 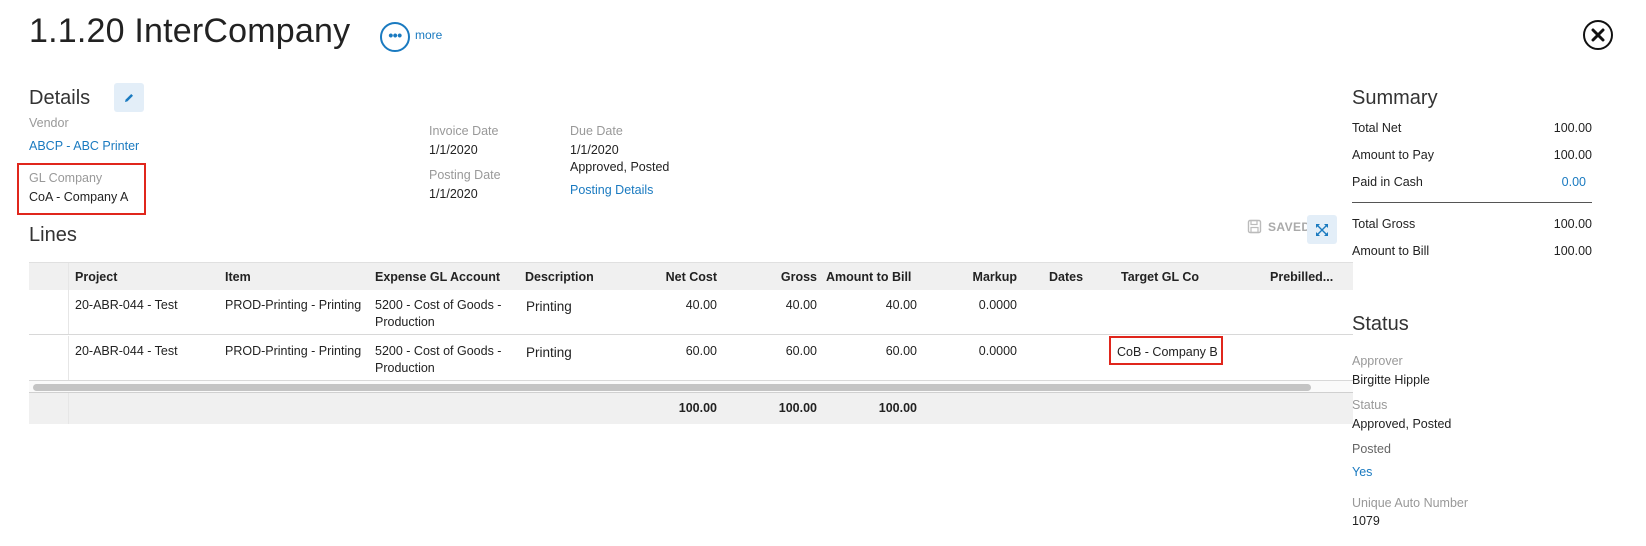 What do you see at coordinates (1166, 350) in the screenshot?
I see `cell-target-gl-co: CoB - Company B` at bounding box center [1166, 350].